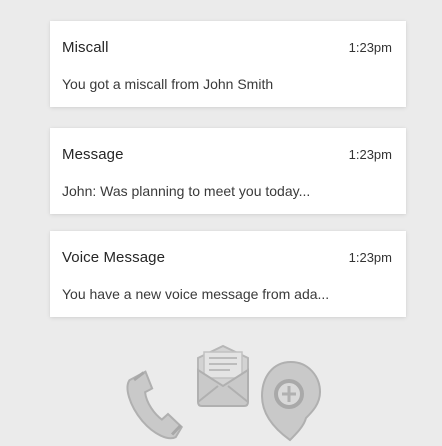  What do you see at coordinates (168, 84) in the screenshot?
I see `notification-body: You got a miscall from John Smith` at bounding box center [168, 84].